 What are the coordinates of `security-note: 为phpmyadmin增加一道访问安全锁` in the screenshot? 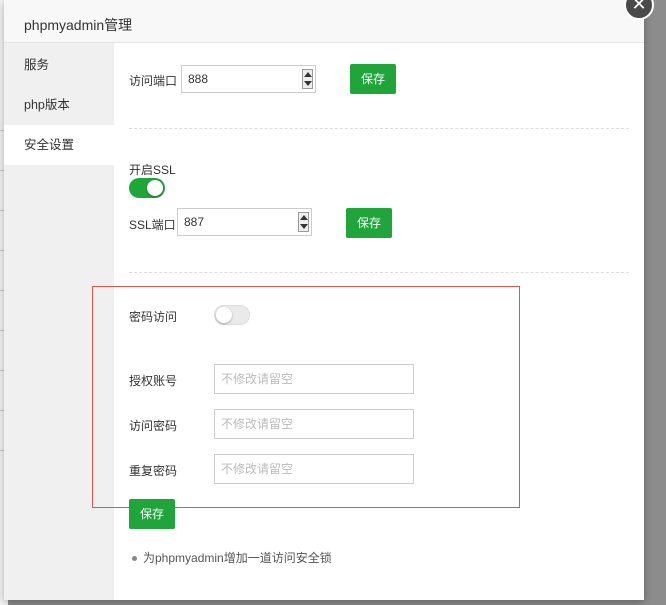 It's located at (232, 557).